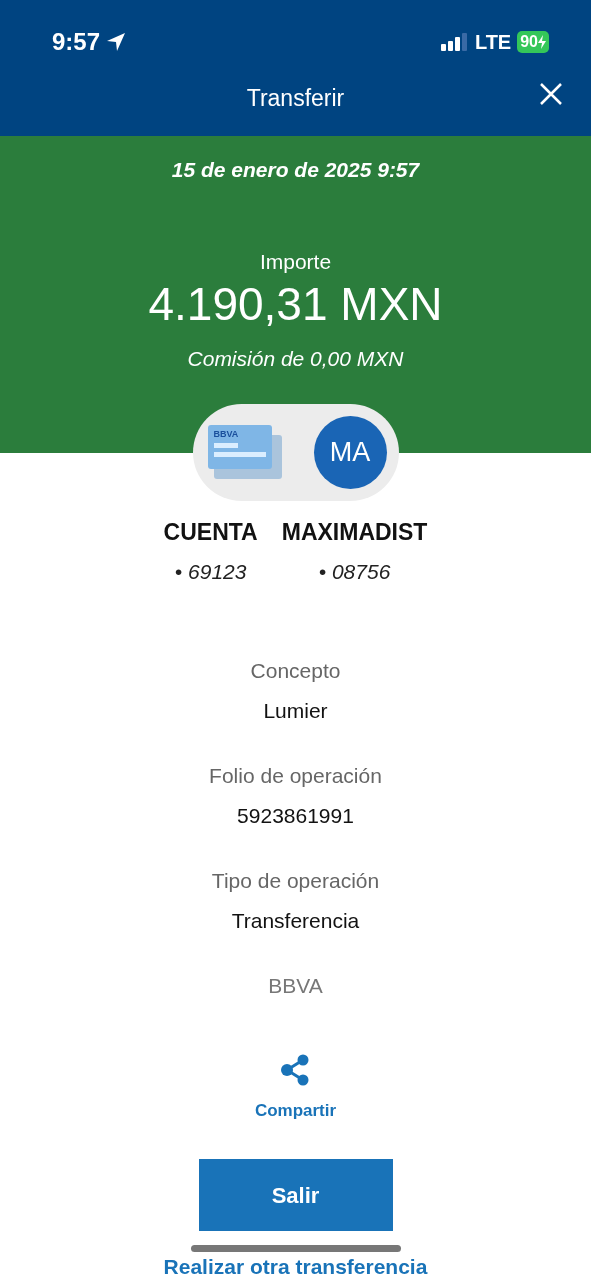  Describe the element at coordinates (295, 986) in the screenshot. I see `bank-name: BBVA` at that location.